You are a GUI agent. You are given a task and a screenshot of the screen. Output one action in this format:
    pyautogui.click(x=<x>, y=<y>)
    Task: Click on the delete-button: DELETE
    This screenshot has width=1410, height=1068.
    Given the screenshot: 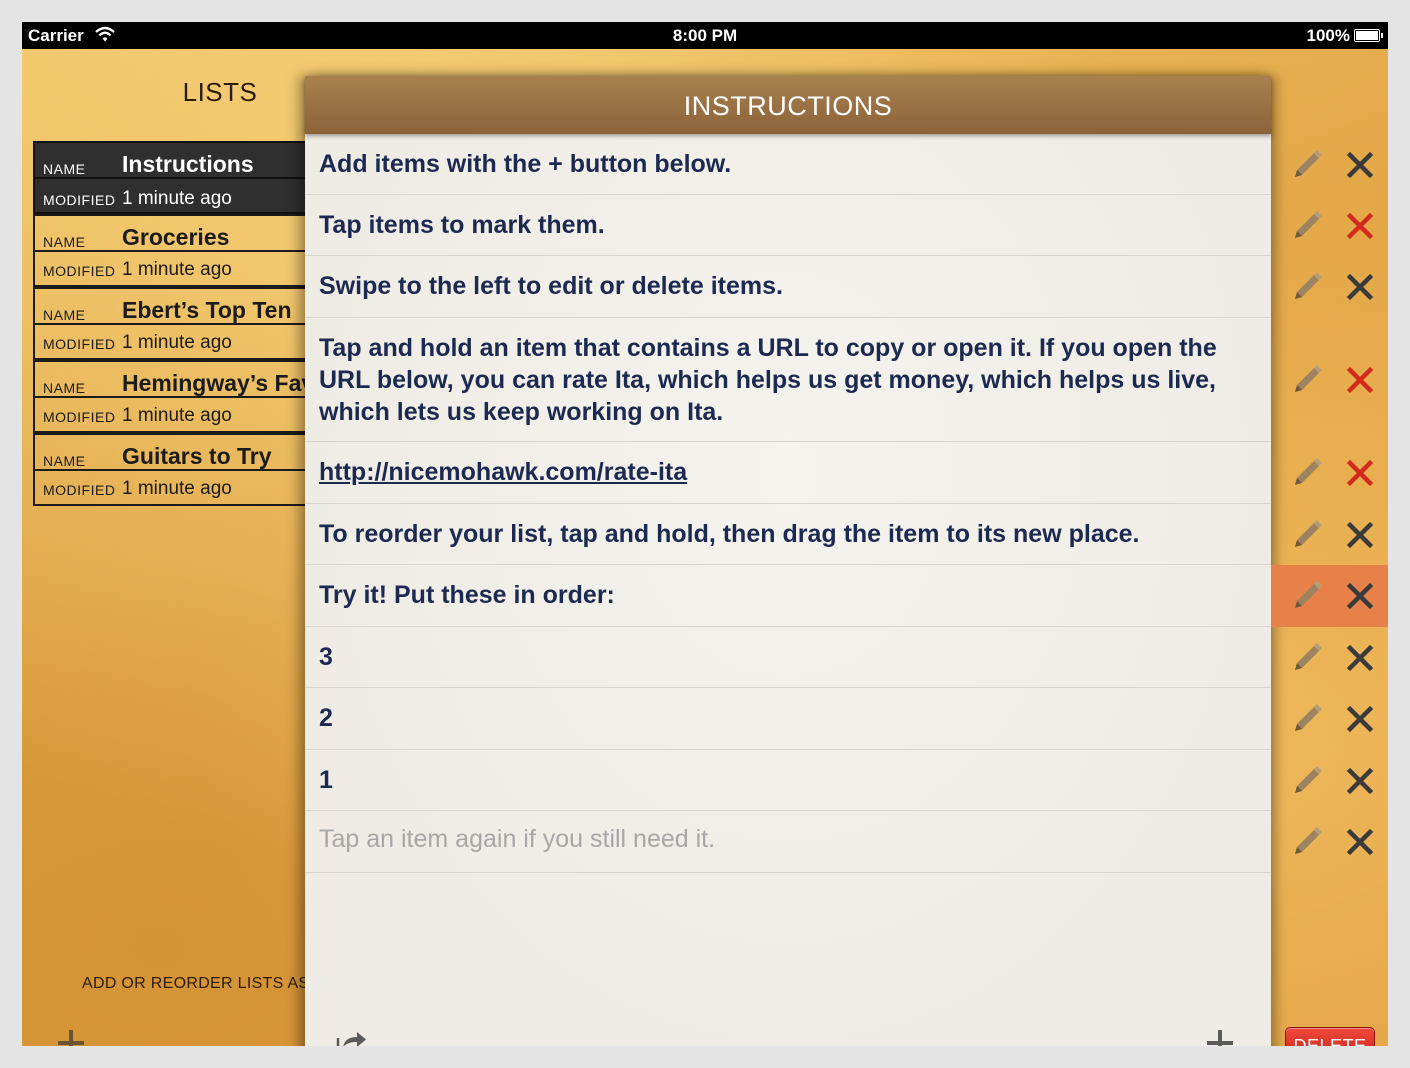 What is the action you would take?
    pyautogui.click(x=1330, y=1036)
    